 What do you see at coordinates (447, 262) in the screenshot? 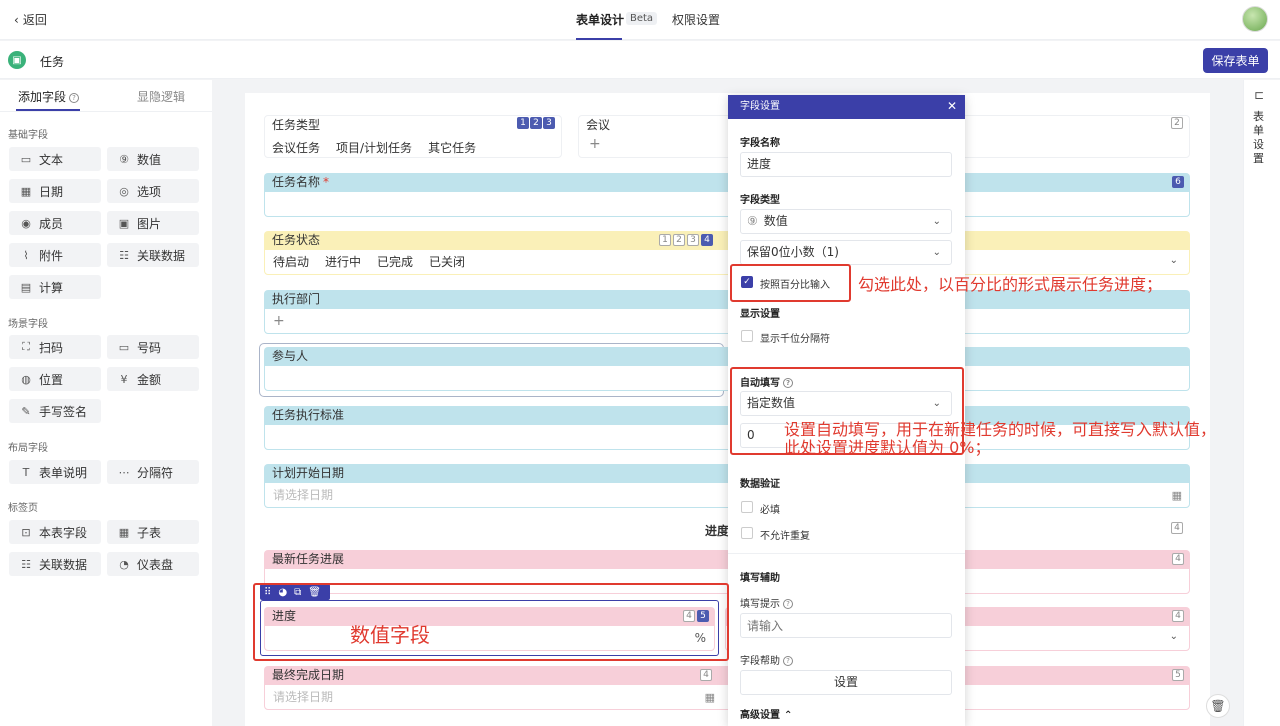
I see `option: 已关闭` at bounding box center [447, 262].